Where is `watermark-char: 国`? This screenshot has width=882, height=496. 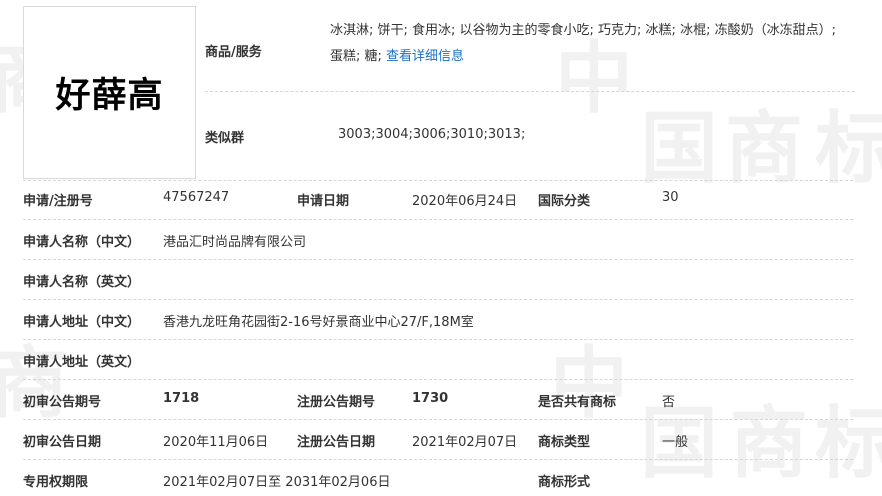 watermark-char: 国 is located at coordinates (679, 149).